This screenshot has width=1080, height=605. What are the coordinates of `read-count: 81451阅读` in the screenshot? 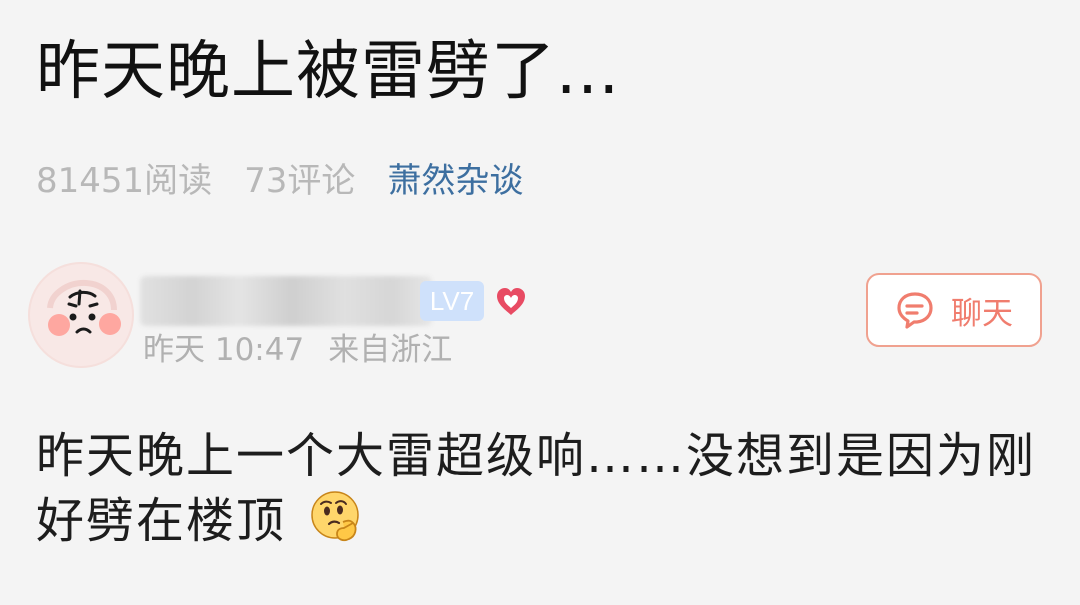 It's located at (124, 181).